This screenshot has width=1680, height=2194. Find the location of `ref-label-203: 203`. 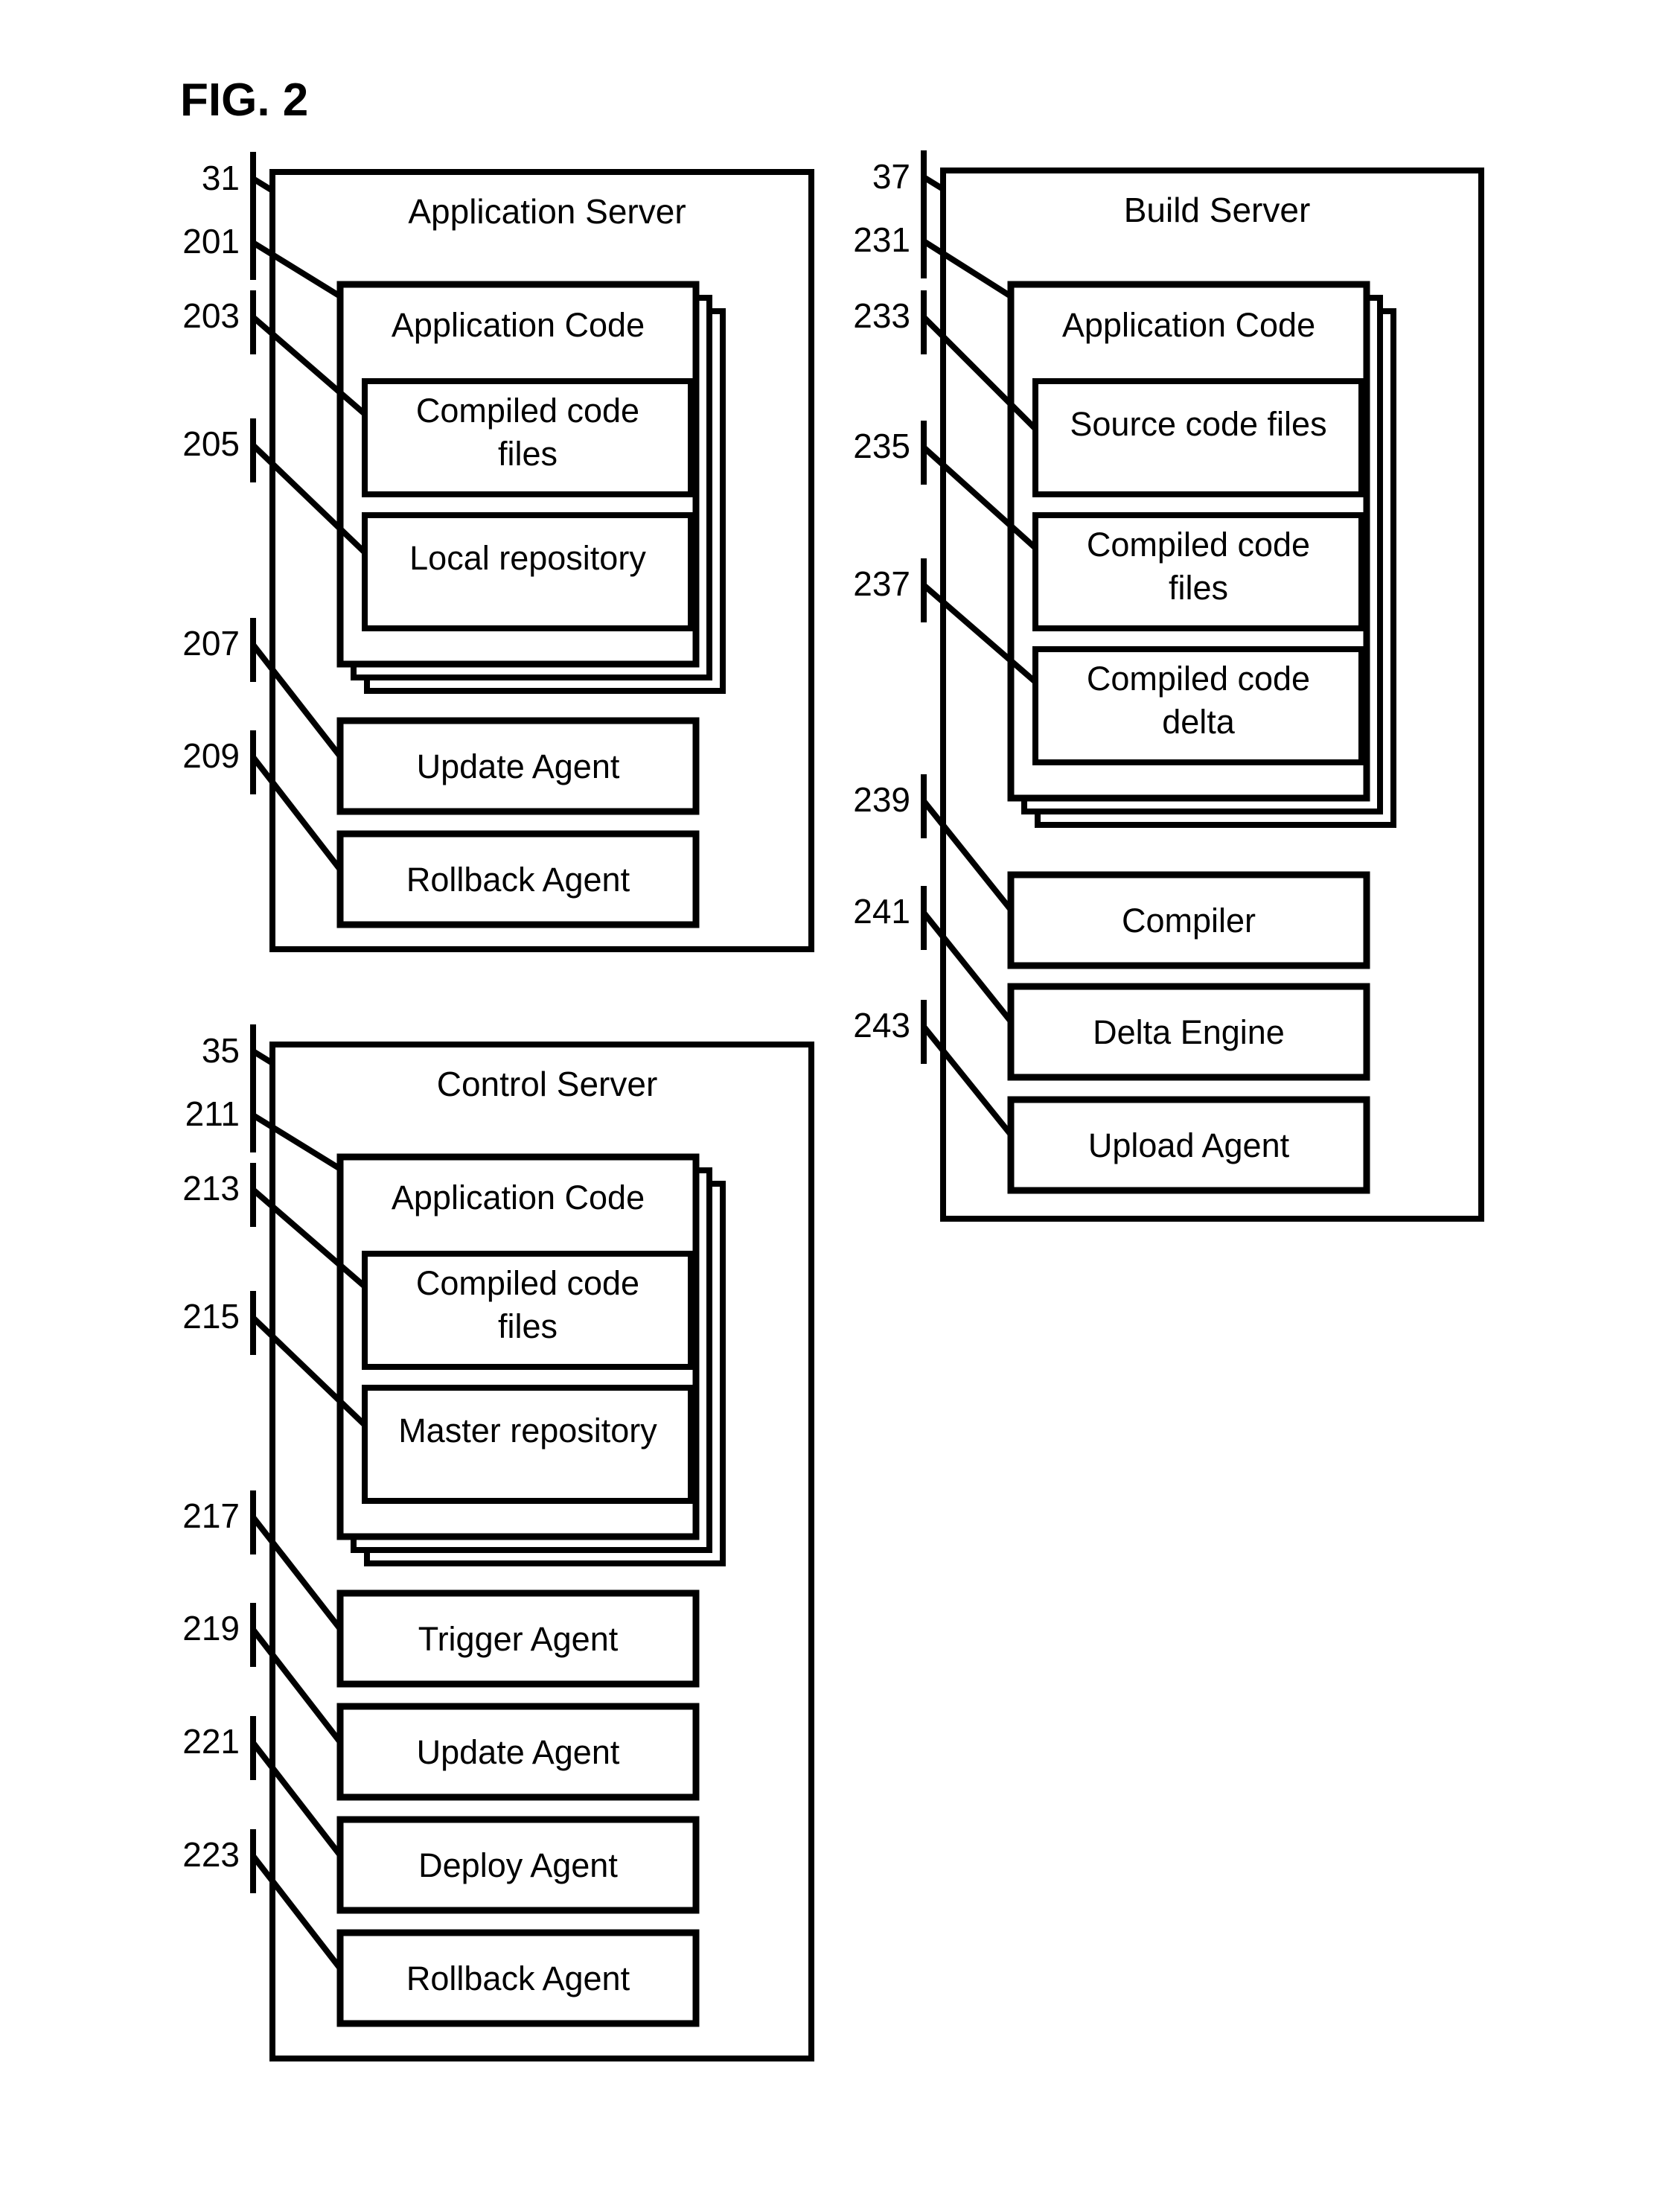

ref-label-203: 203 is located at coordinates (211, 315).